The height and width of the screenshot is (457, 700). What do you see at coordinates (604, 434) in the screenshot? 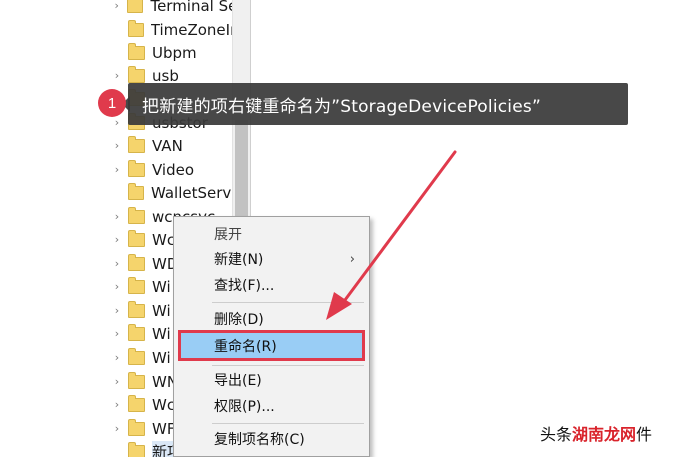
I see `watermark-highlight: 湖南龙网` at bounding box center [604, 434].